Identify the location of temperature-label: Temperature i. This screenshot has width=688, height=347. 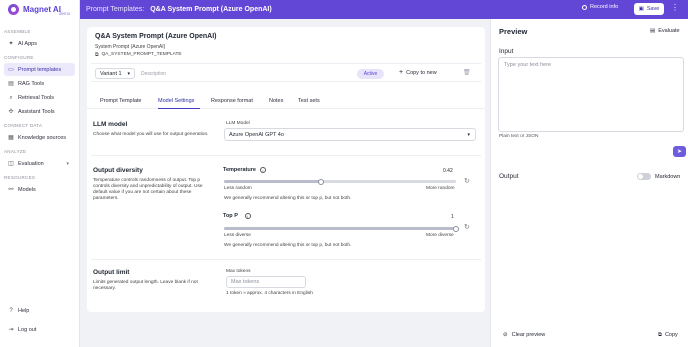
(244, 170).